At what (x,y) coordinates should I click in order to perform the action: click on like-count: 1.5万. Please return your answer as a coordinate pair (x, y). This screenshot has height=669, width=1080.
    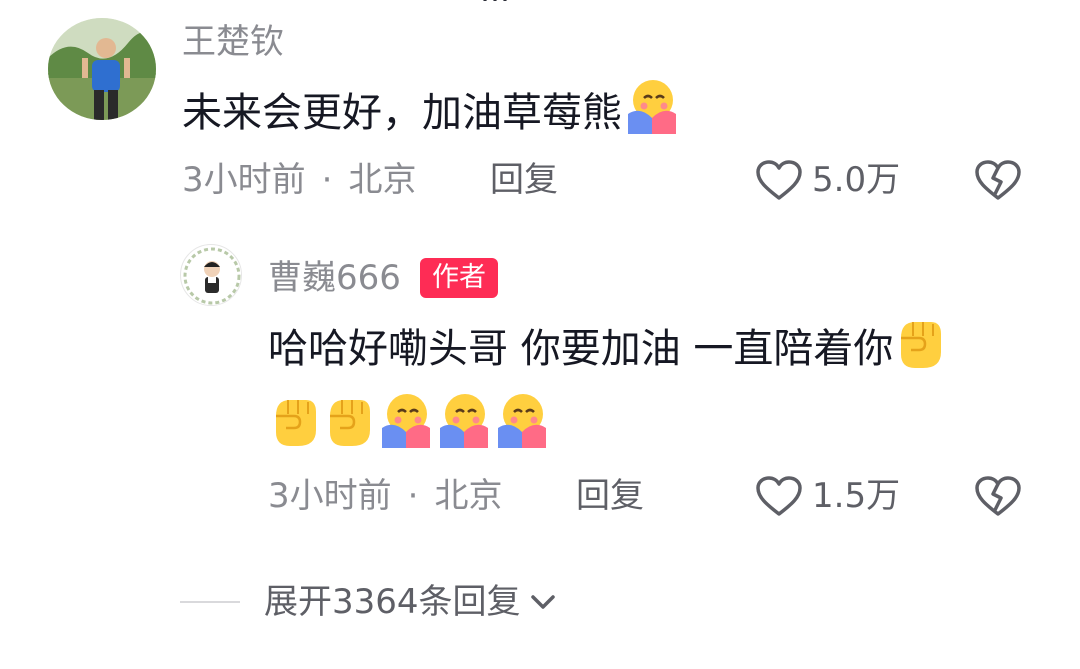
    Looking at the image, I should click on (856, 496).